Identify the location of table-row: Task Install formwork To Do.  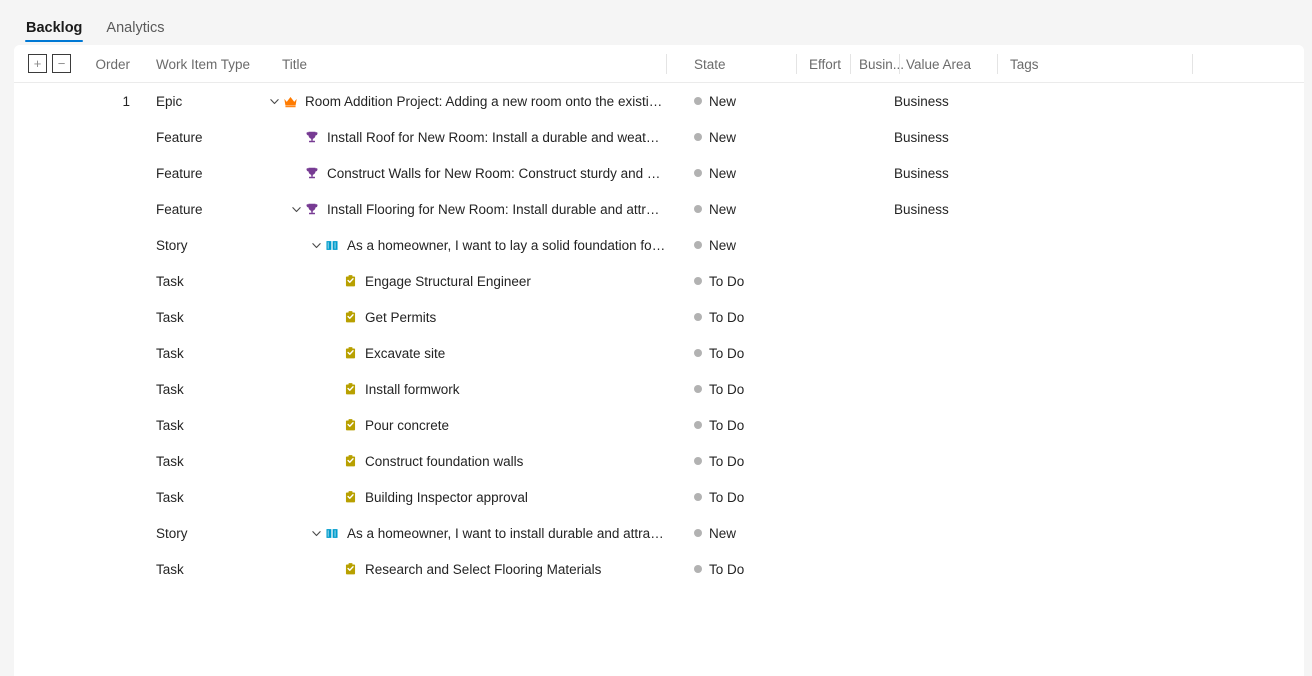
(659, 389).